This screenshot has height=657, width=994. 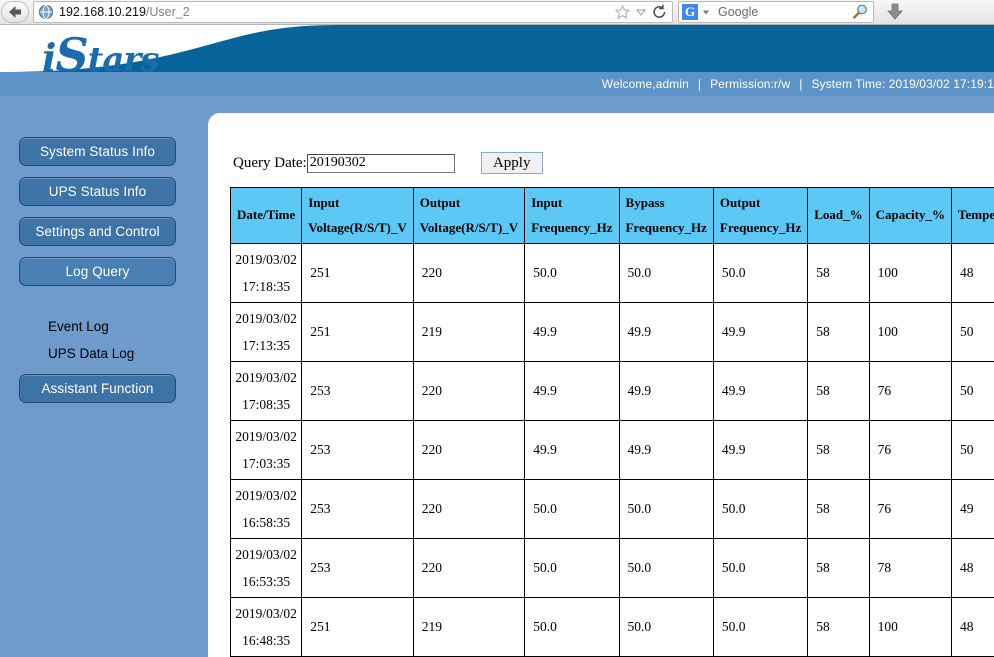 I want to click on sidebar-item-log-query: Log Query, so click(x=97, y=271).